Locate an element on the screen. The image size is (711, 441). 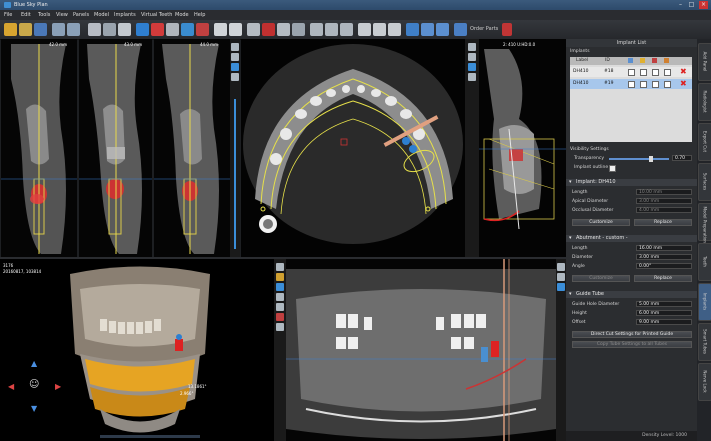
implant-row: DH410 #19 ✖ is located at coordinates (631, 84).